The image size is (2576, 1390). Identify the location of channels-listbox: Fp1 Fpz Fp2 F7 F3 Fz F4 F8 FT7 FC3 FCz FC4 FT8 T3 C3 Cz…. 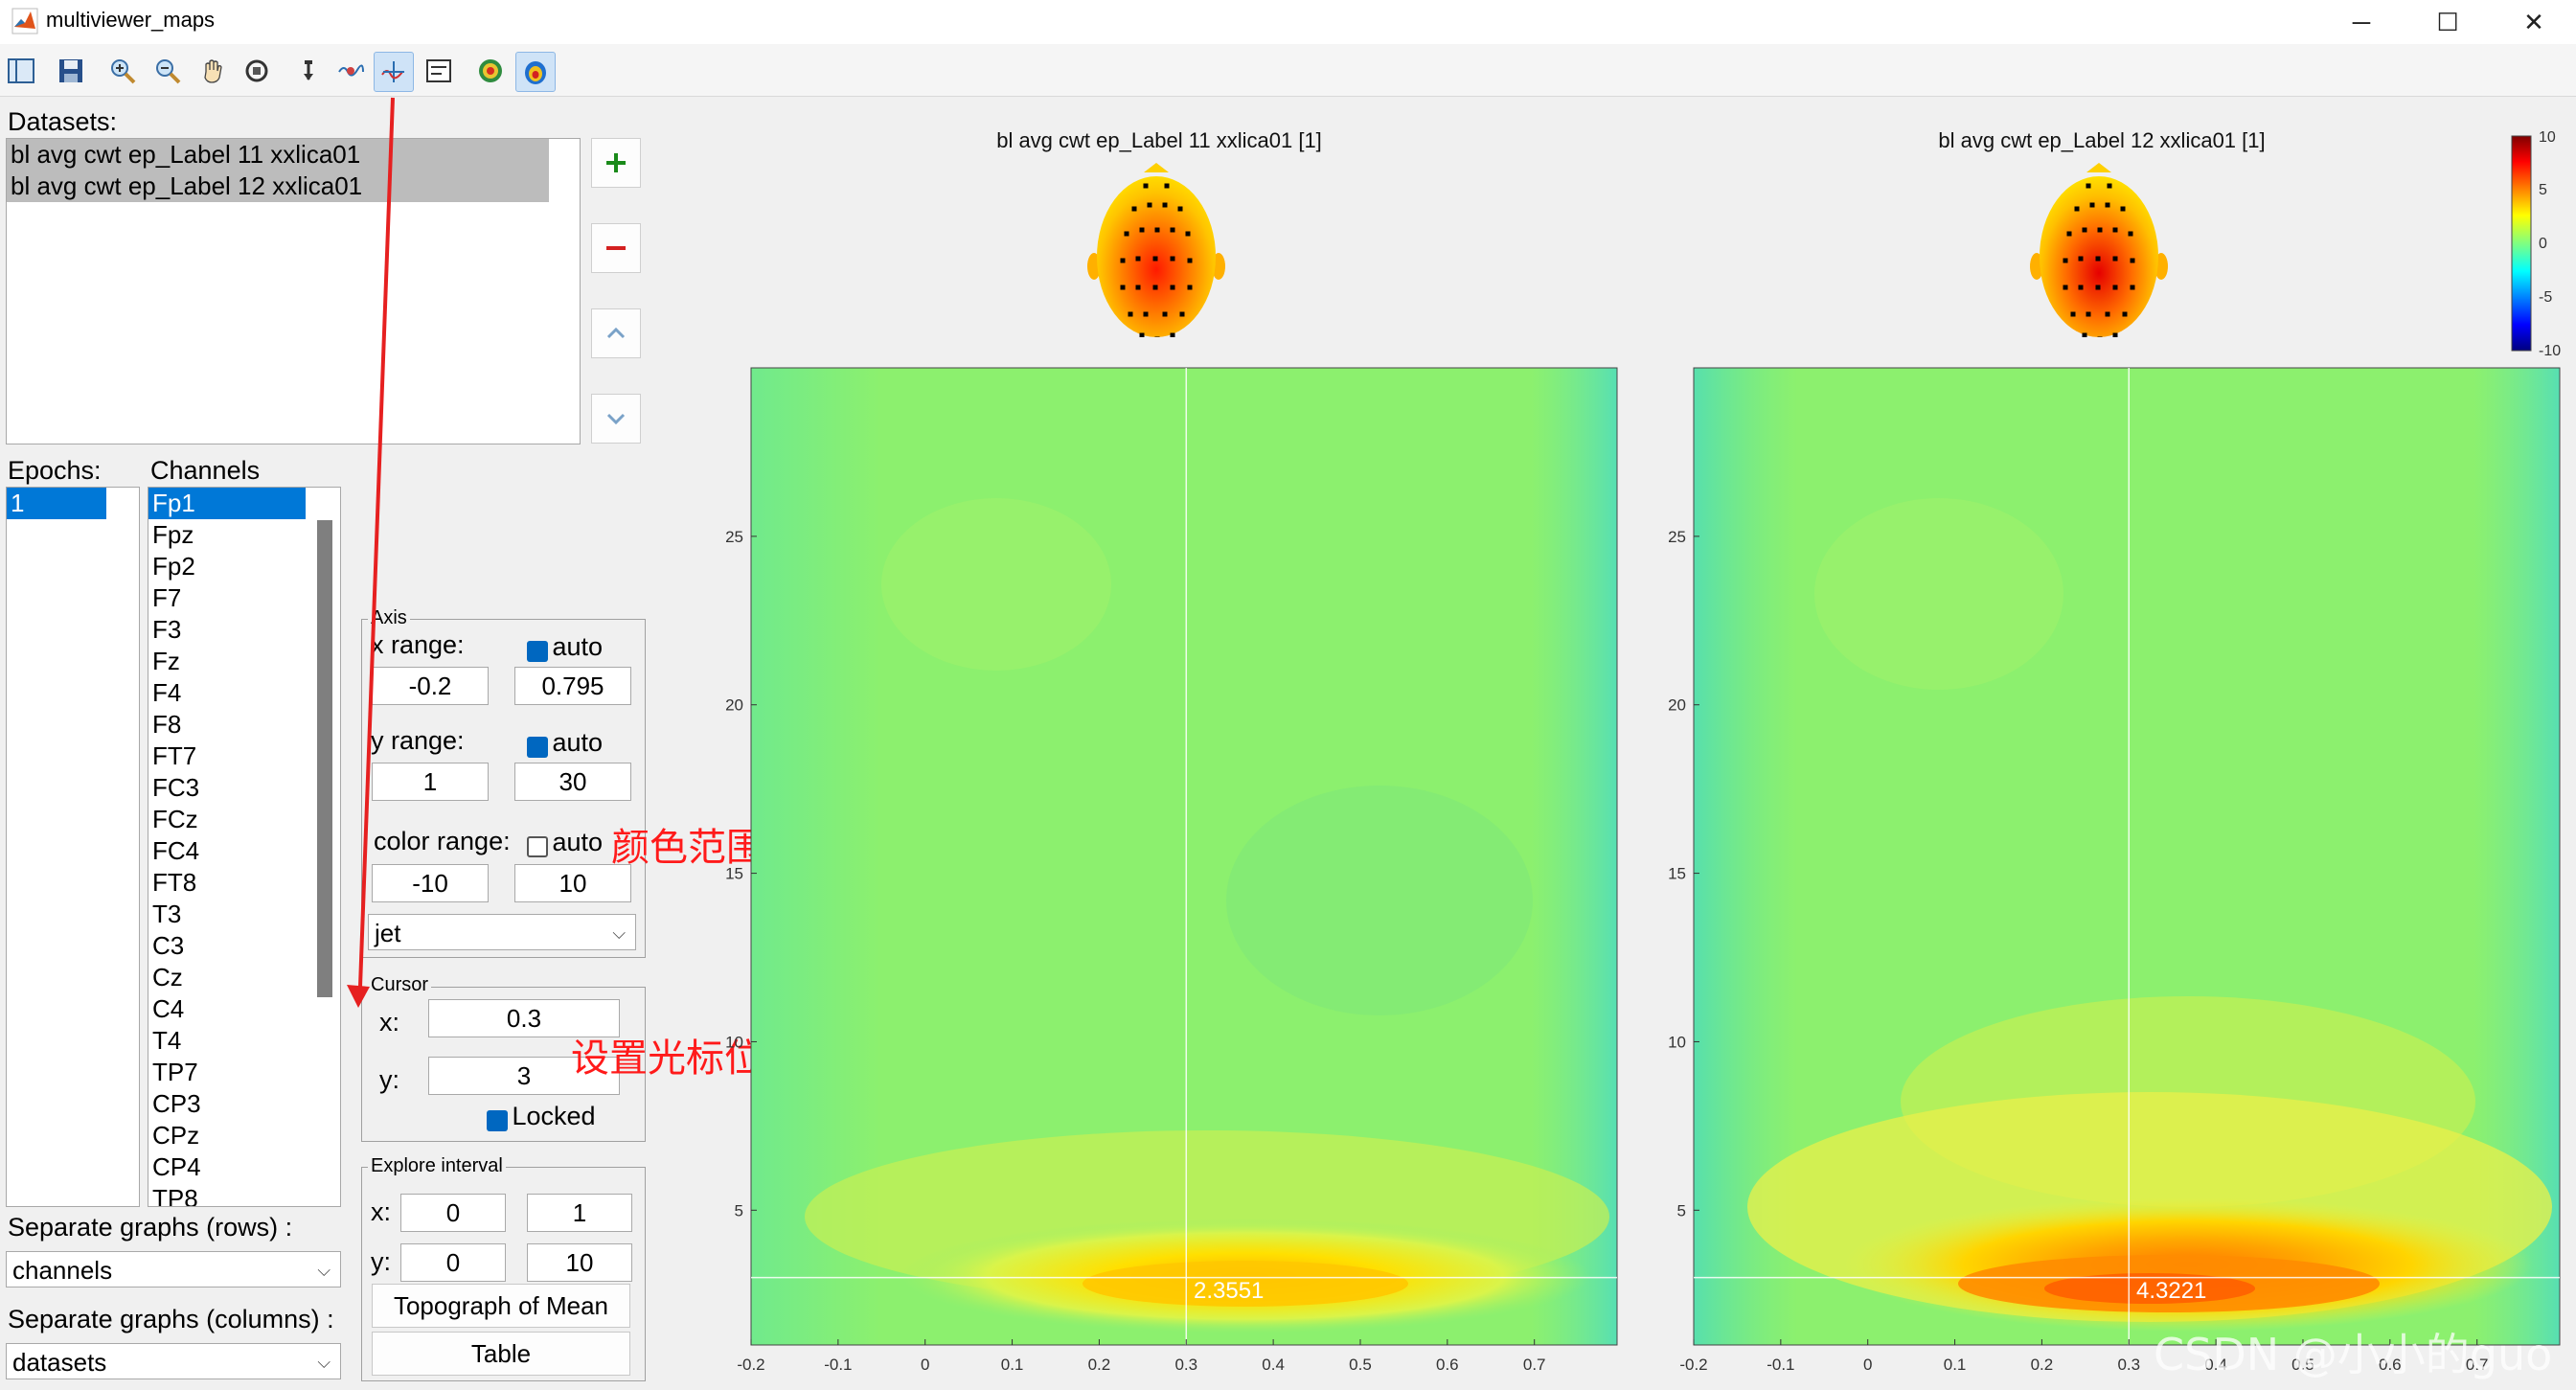
(245, 847).